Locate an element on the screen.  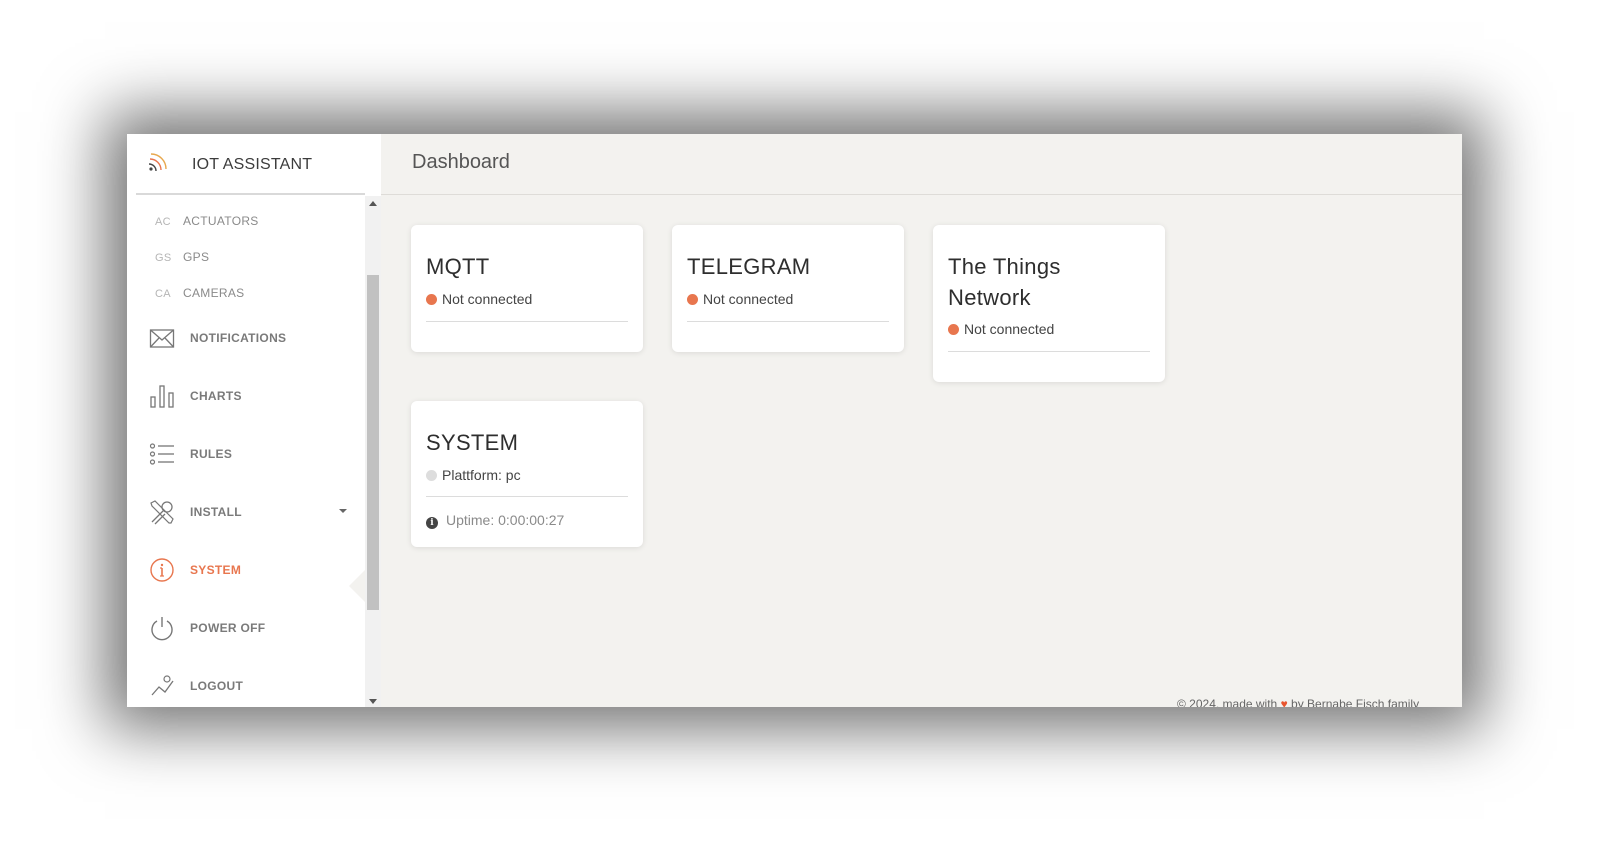
power-icon is located at coordinates (162, 629).